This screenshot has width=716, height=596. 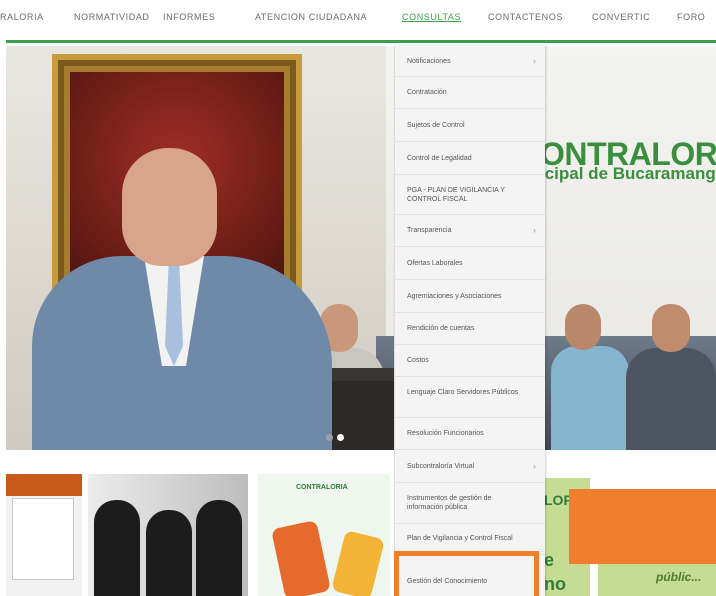 What do you see at coordinates (441, 328) in the screenshot?
I see `menu-item-label: Rendición de cuentas` at bounding box center [441, 328].